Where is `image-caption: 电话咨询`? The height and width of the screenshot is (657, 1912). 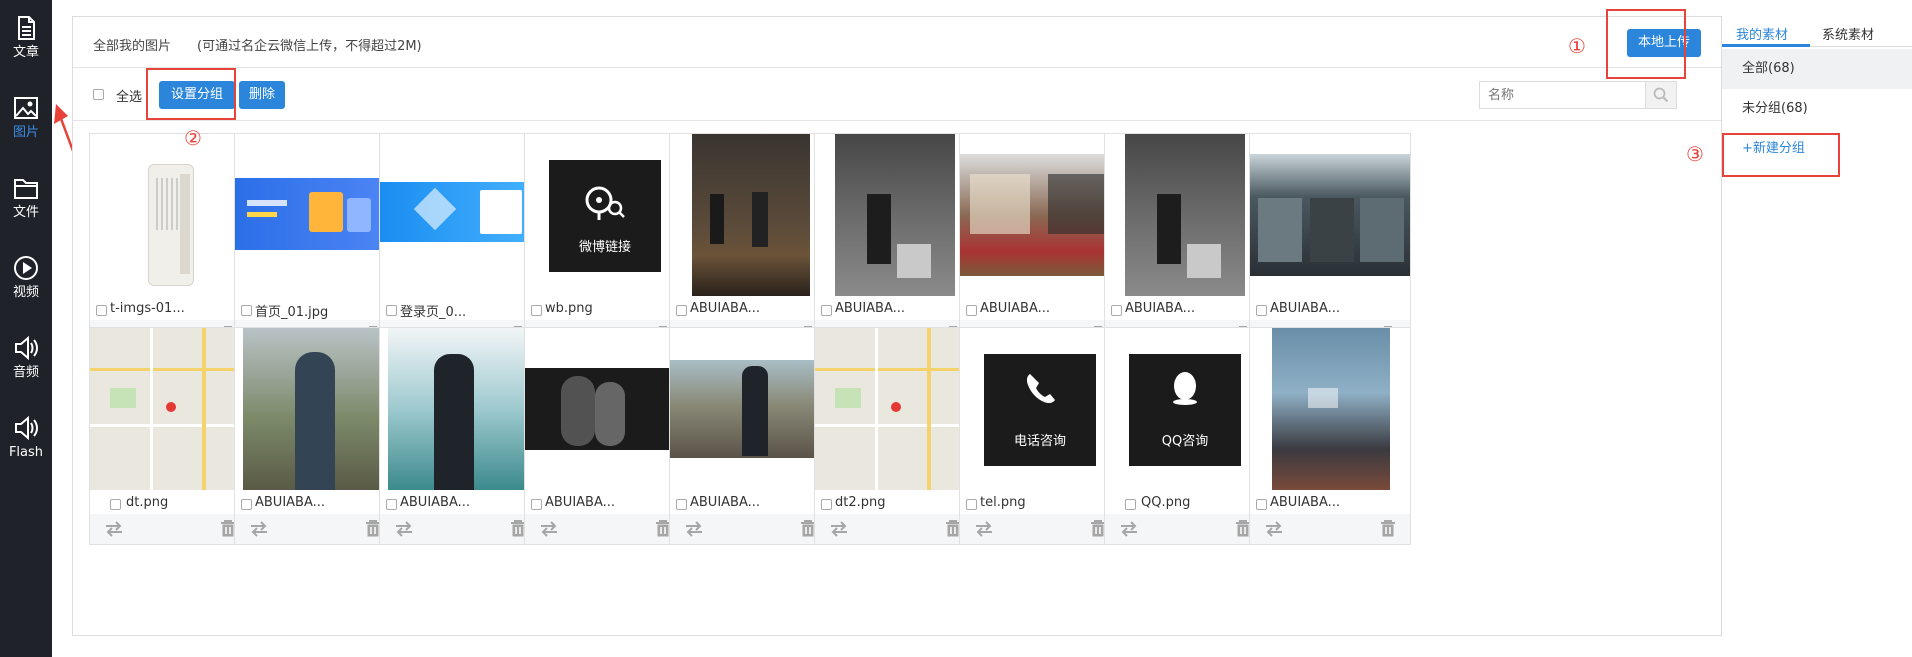
image-caption: 电话咨询 is located at coordinates (1039, 441).